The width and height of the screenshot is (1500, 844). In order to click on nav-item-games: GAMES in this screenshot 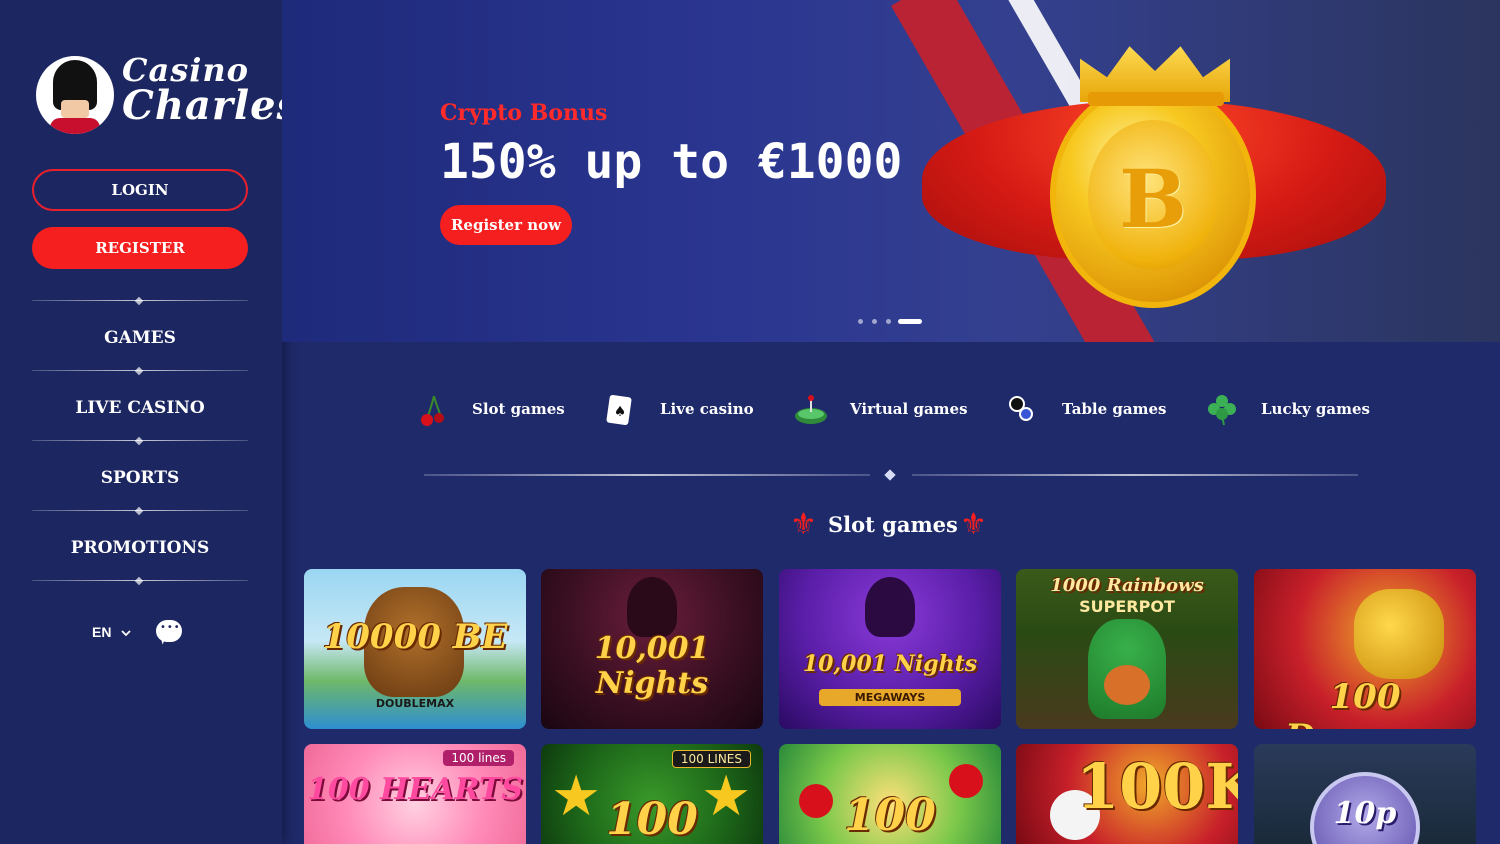, I will do `click(140, 338)`.